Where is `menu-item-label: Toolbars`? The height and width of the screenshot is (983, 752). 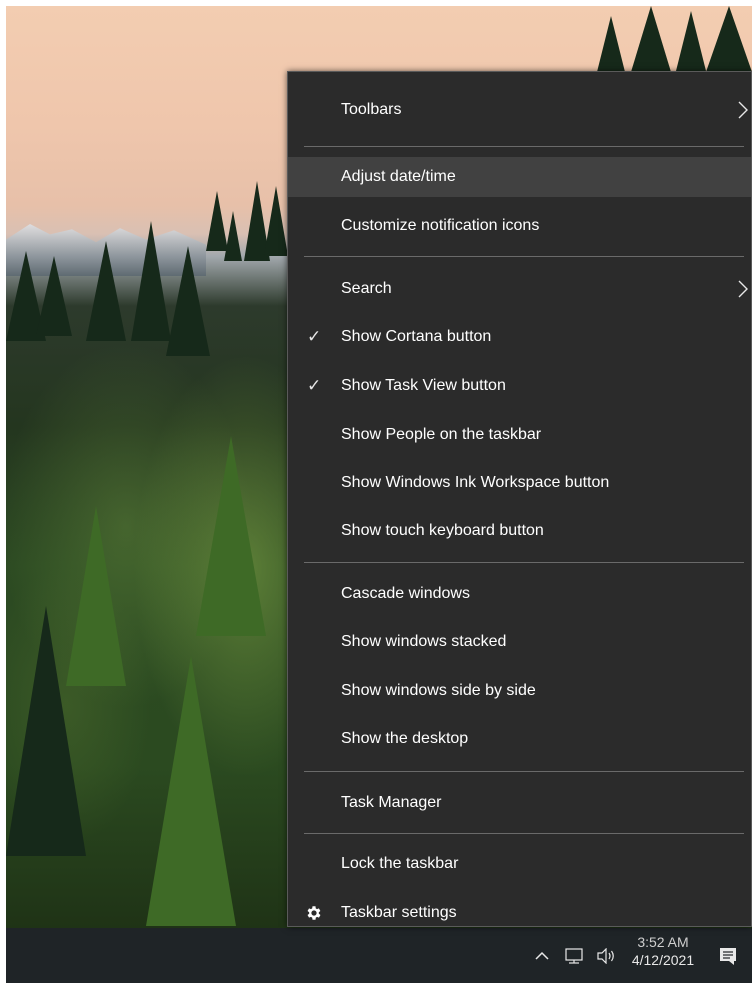 menu-item-label: Toolbars is located at coordinates (371, 109).